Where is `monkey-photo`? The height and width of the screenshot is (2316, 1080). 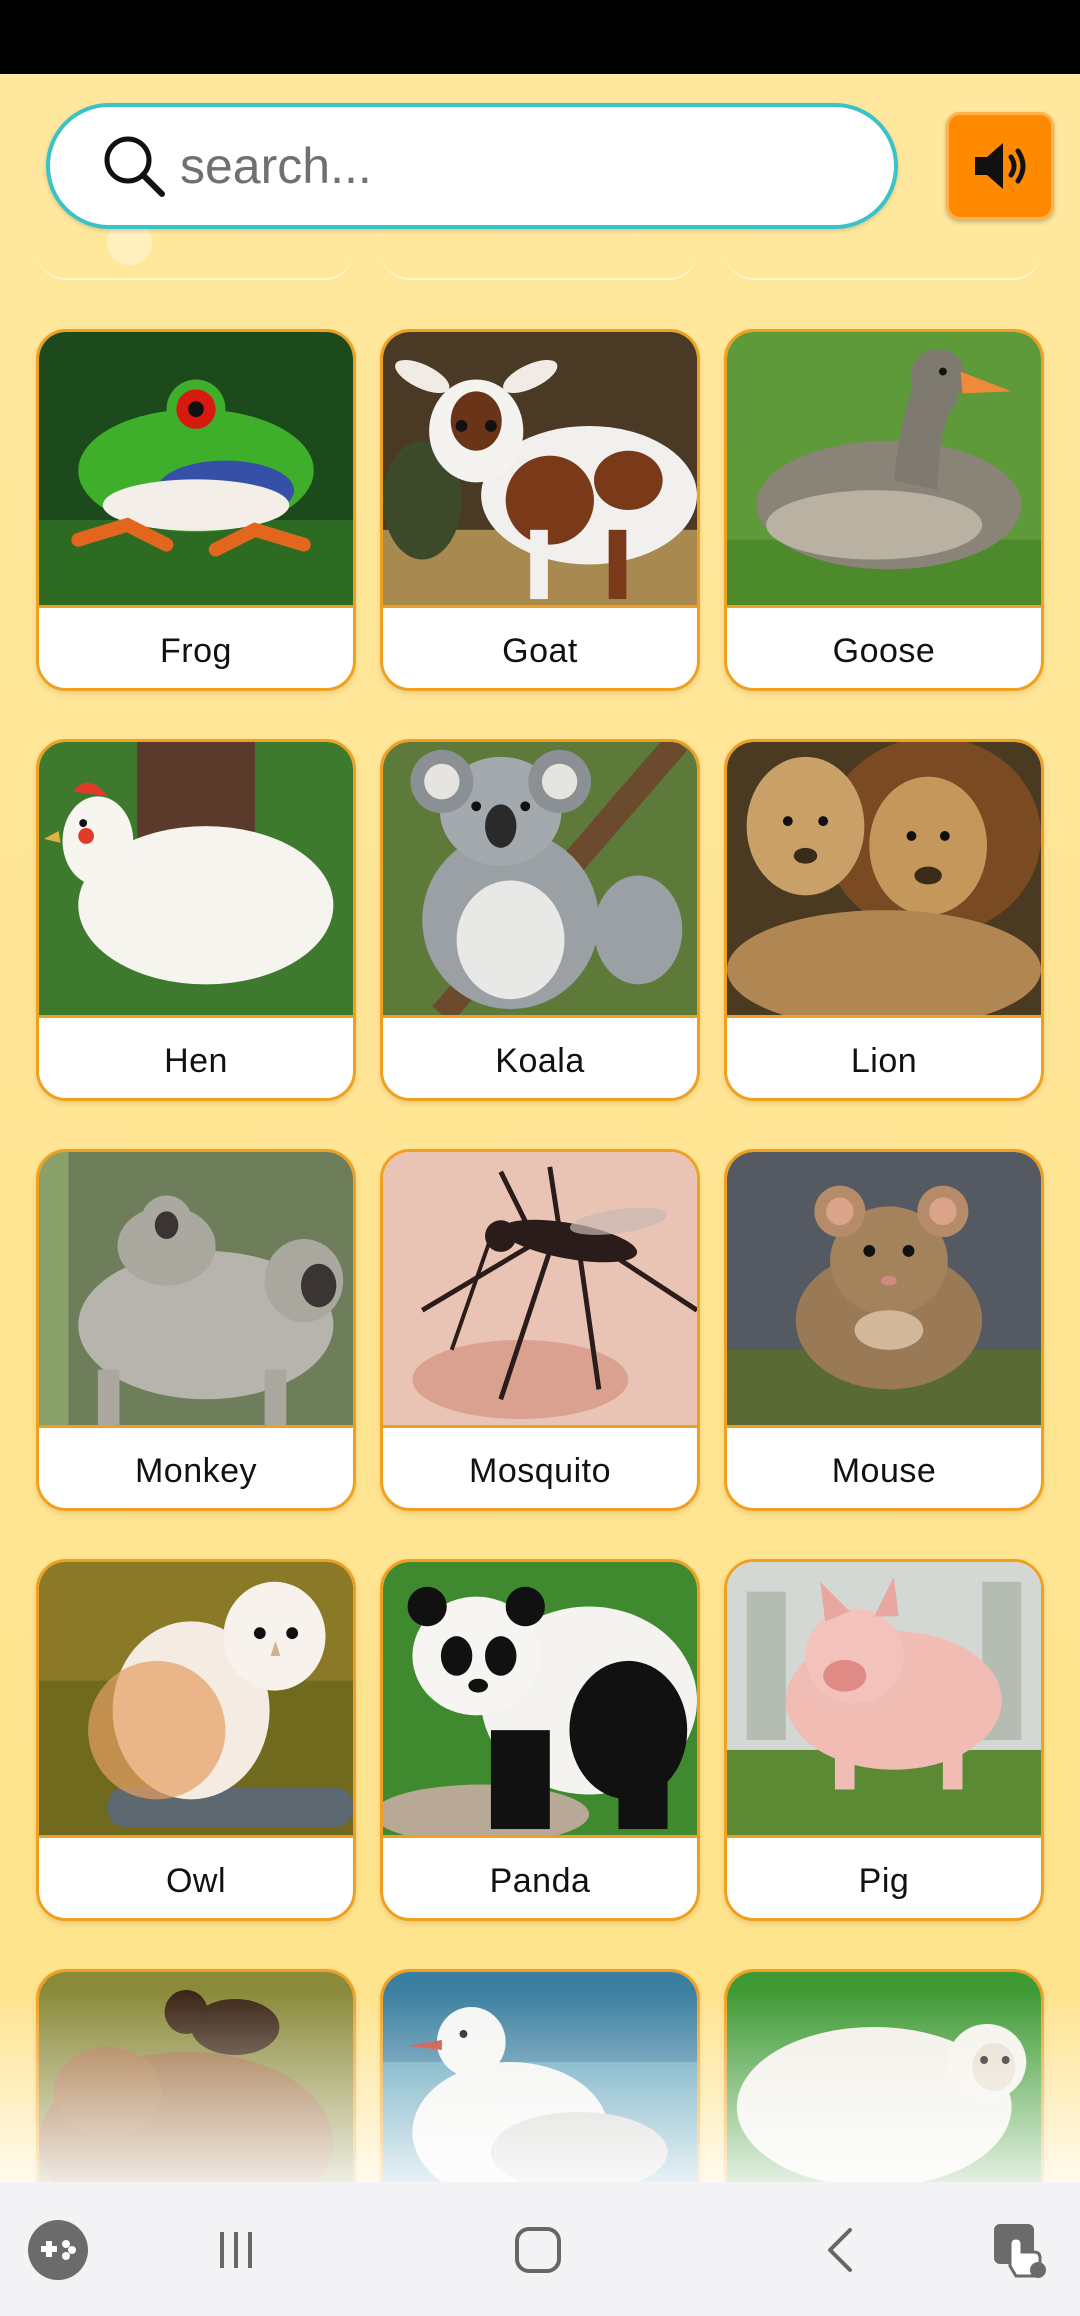 monkey-photo is located at coordinates (196, 1290).